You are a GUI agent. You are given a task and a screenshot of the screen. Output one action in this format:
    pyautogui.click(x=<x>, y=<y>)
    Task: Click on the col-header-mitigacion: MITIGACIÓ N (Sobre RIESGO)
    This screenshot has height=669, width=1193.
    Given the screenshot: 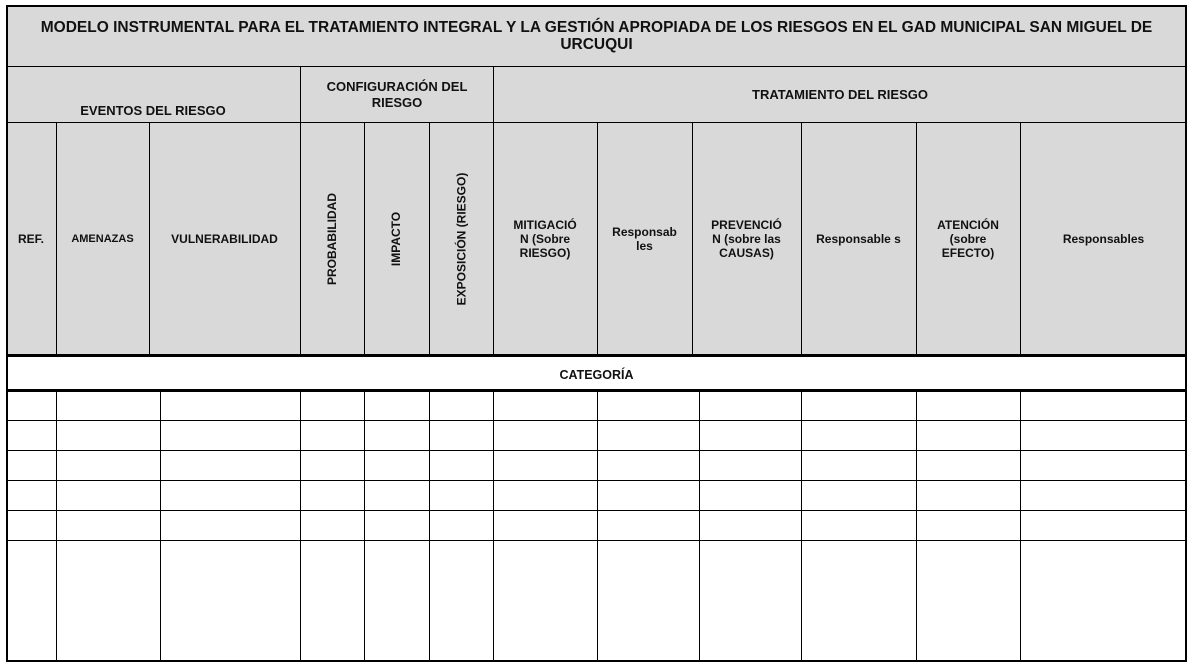 What is the action you would take?
    pyautogui.click(x=545, y=239)
    